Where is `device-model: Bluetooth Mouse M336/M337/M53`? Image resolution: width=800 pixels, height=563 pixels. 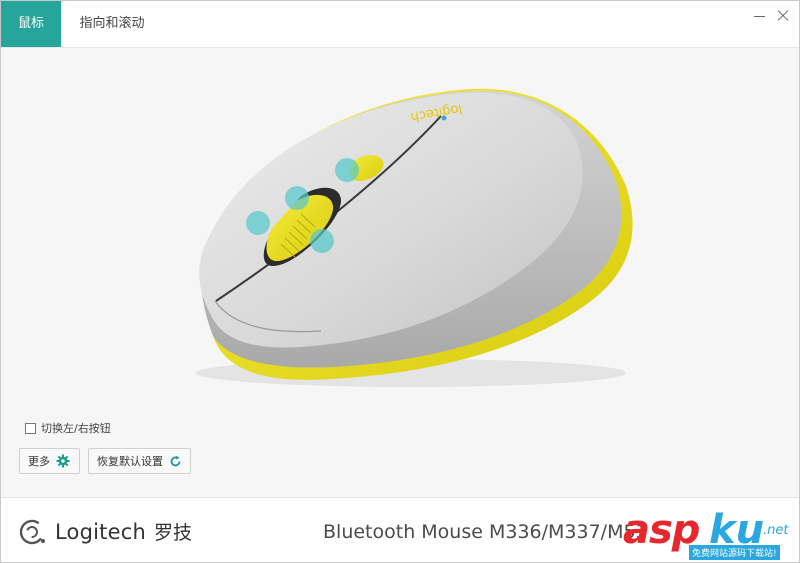
device-model: Bluetooth Mouse M336/M337/M53 is located at coordinates (485, 532).